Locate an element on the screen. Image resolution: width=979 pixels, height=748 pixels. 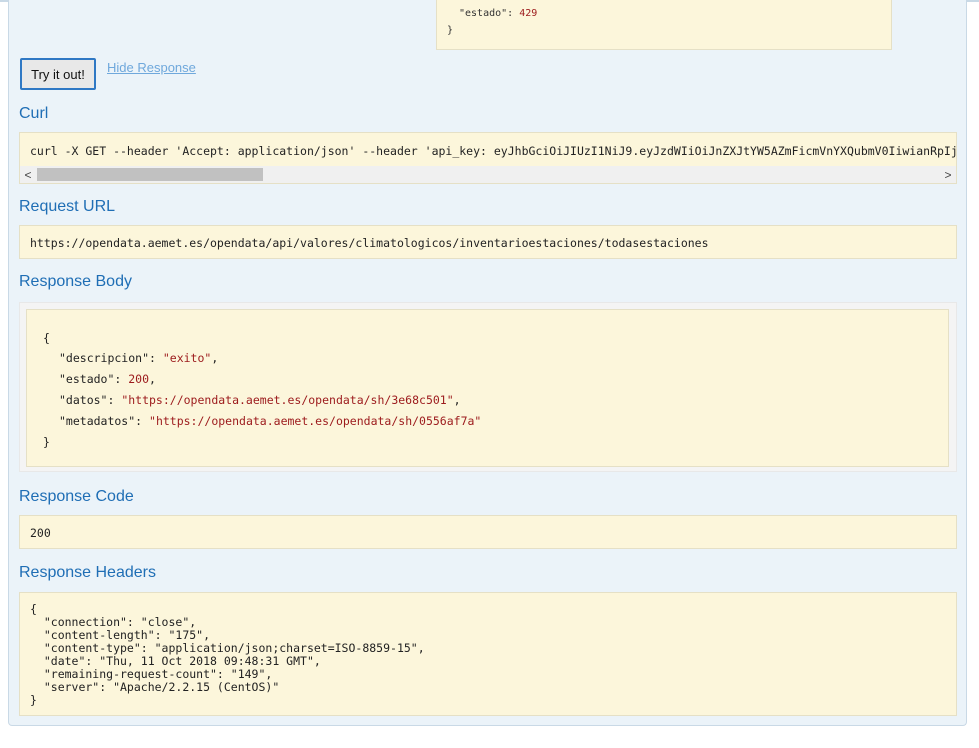
json-field-estado: "estado": 200, is located at coordinates (107, 379).